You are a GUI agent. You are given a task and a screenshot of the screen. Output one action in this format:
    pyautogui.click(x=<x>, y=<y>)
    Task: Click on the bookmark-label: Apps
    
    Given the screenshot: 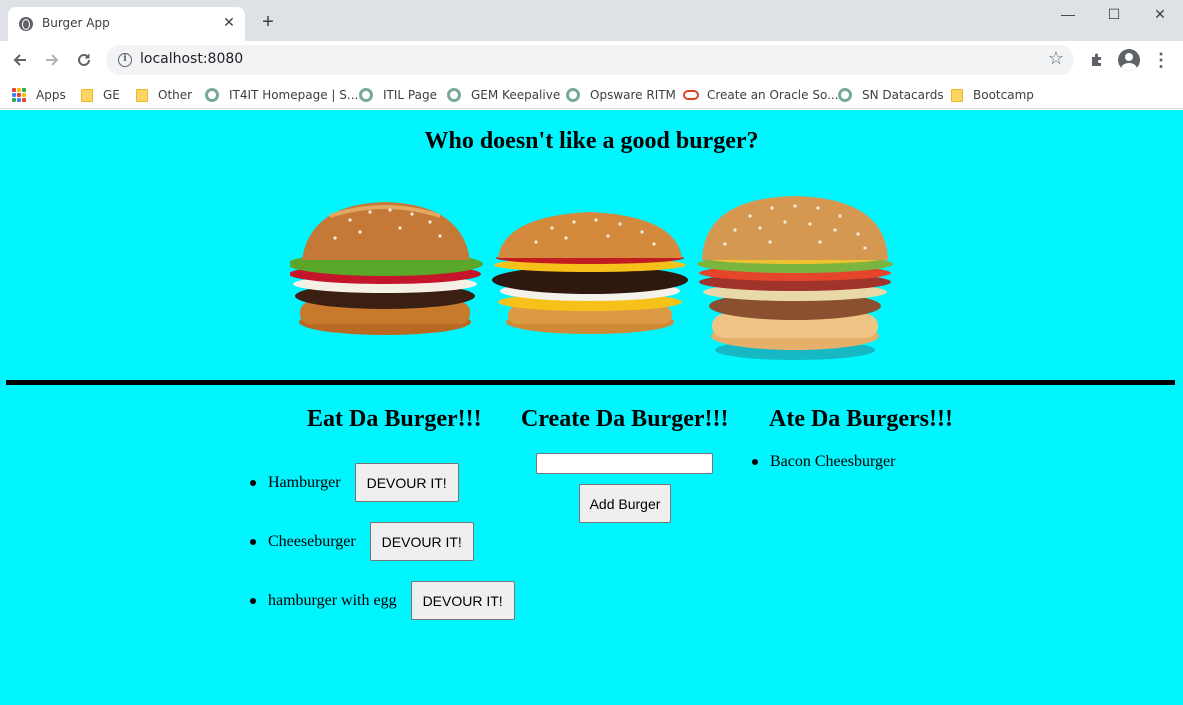 What is the action you would take?
    pyautogui.click(x=51, y=95)
    